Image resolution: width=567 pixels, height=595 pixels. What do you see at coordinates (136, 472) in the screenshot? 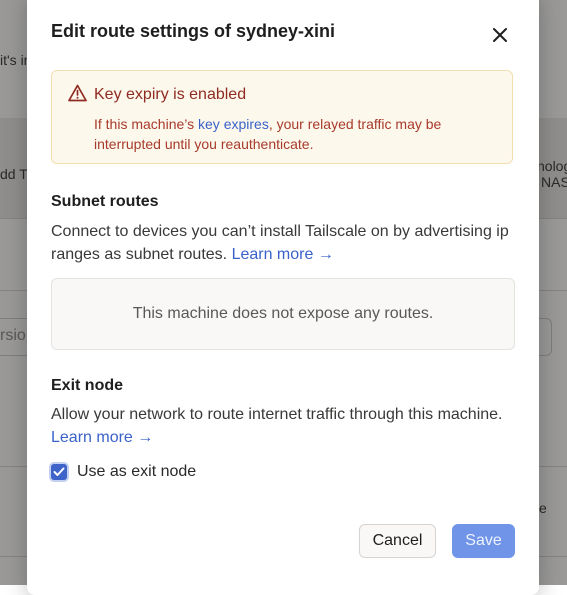
I see `exit-node-checkbox-label: Use as exit node` at bounding box center [136, 472].